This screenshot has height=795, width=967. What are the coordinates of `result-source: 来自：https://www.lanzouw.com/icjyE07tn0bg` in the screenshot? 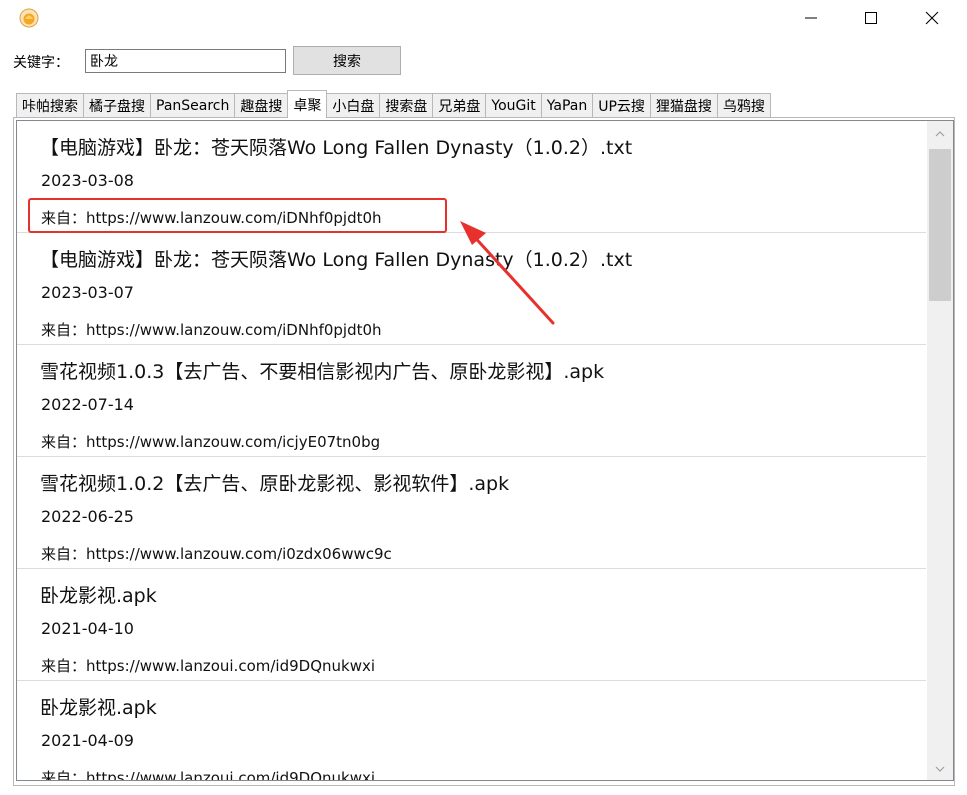 It's located at (211, 442).